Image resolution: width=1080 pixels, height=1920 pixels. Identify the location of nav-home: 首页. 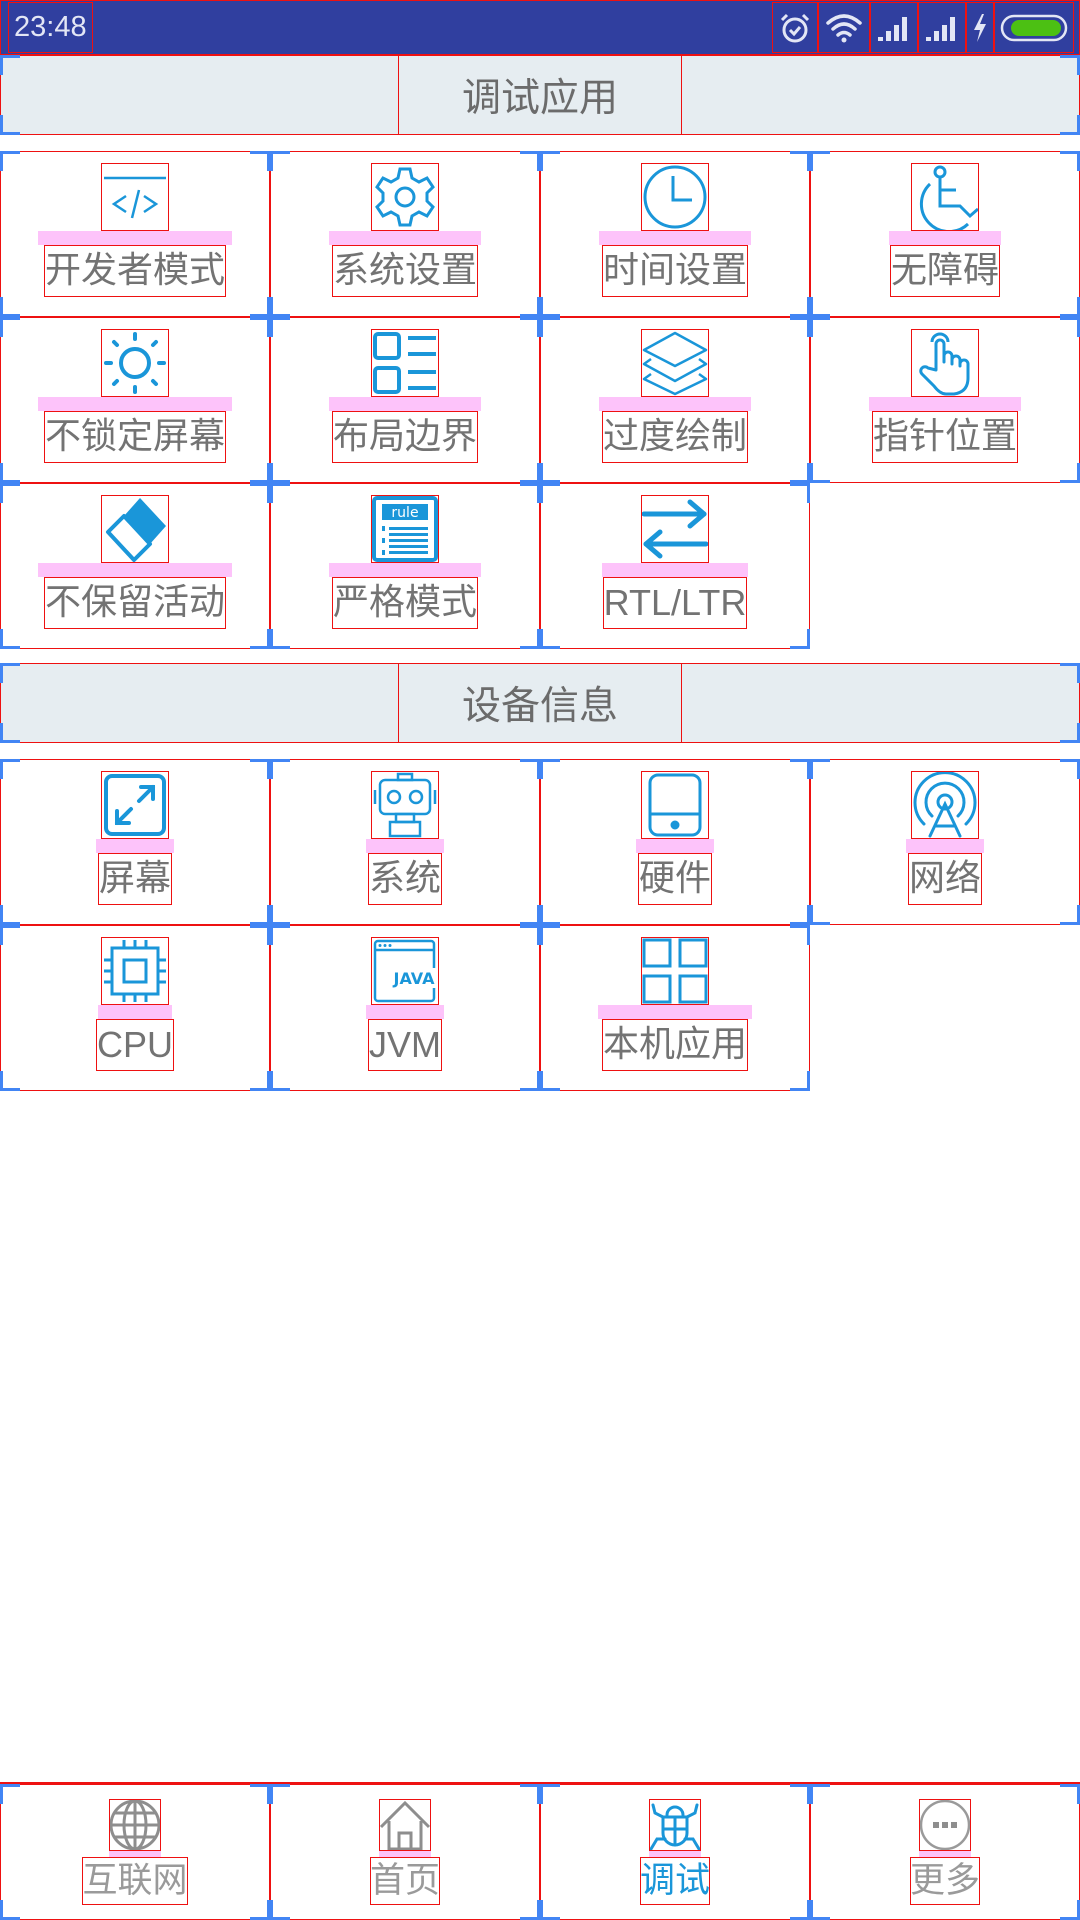
(405, 1852).